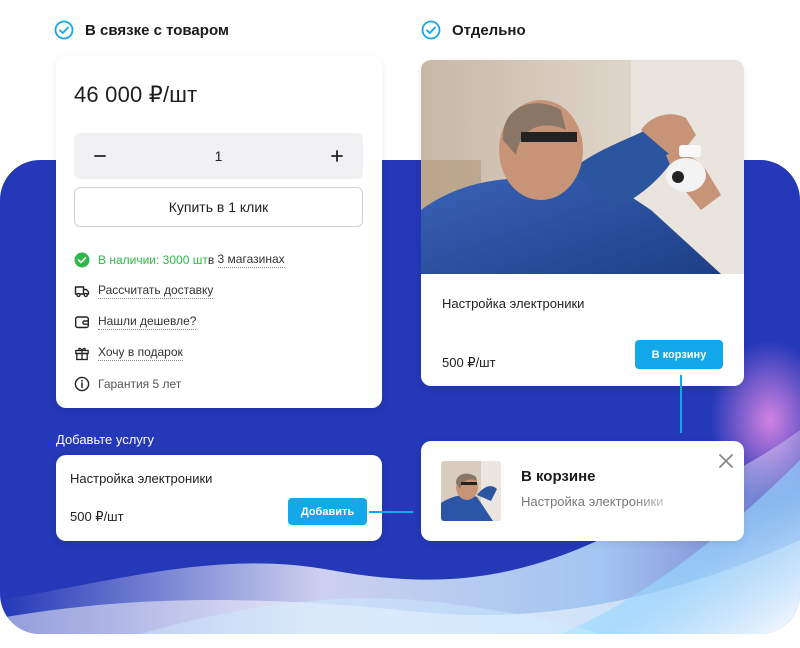  I want to click on add-service-label: Добавьте услугу, so click(105, 439).